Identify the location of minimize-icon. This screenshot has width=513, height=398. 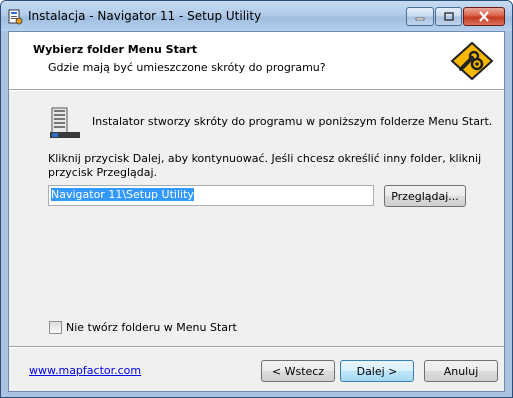
(420, 18).